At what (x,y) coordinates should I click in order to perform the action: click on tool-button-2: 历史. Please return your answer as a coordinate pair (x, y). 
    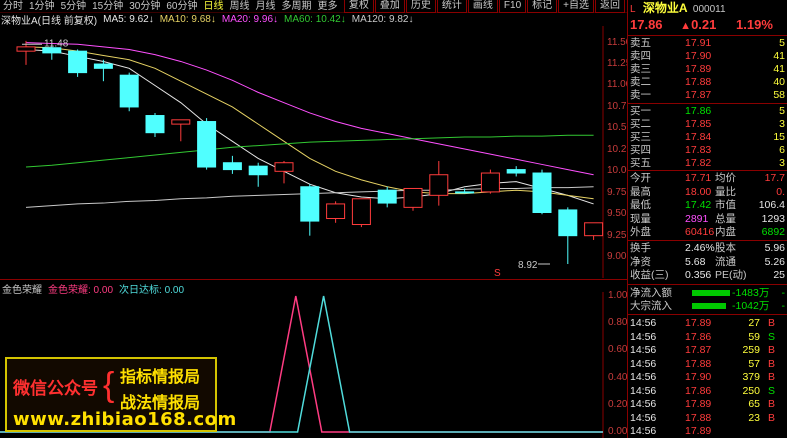
    Looking at the image, I should click on (420, 6).